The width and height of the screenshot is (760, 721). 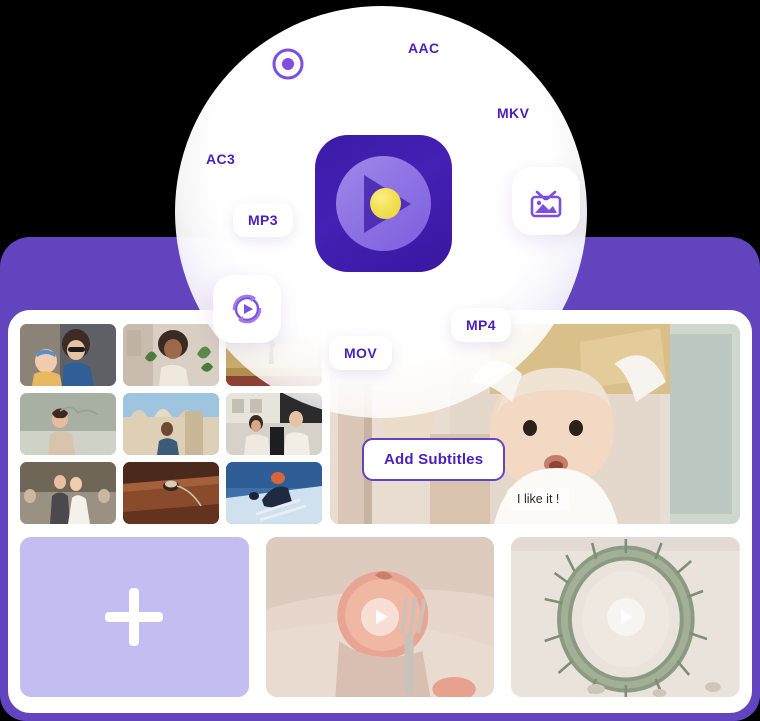 I want to click on thumb-wedding-couple, so click(x=68, y=493).